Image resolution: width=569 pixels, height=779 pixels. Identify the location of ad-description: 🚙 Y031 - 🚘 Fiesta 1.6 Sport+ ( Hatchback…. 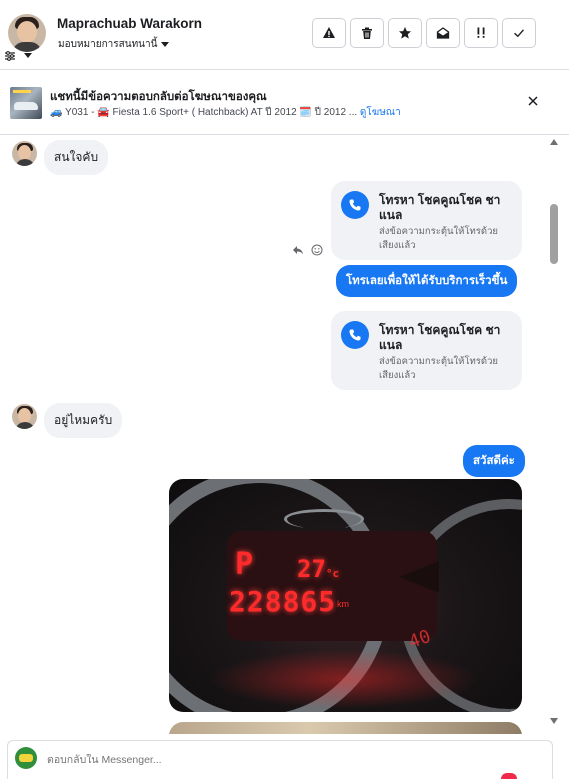
(204, 112).